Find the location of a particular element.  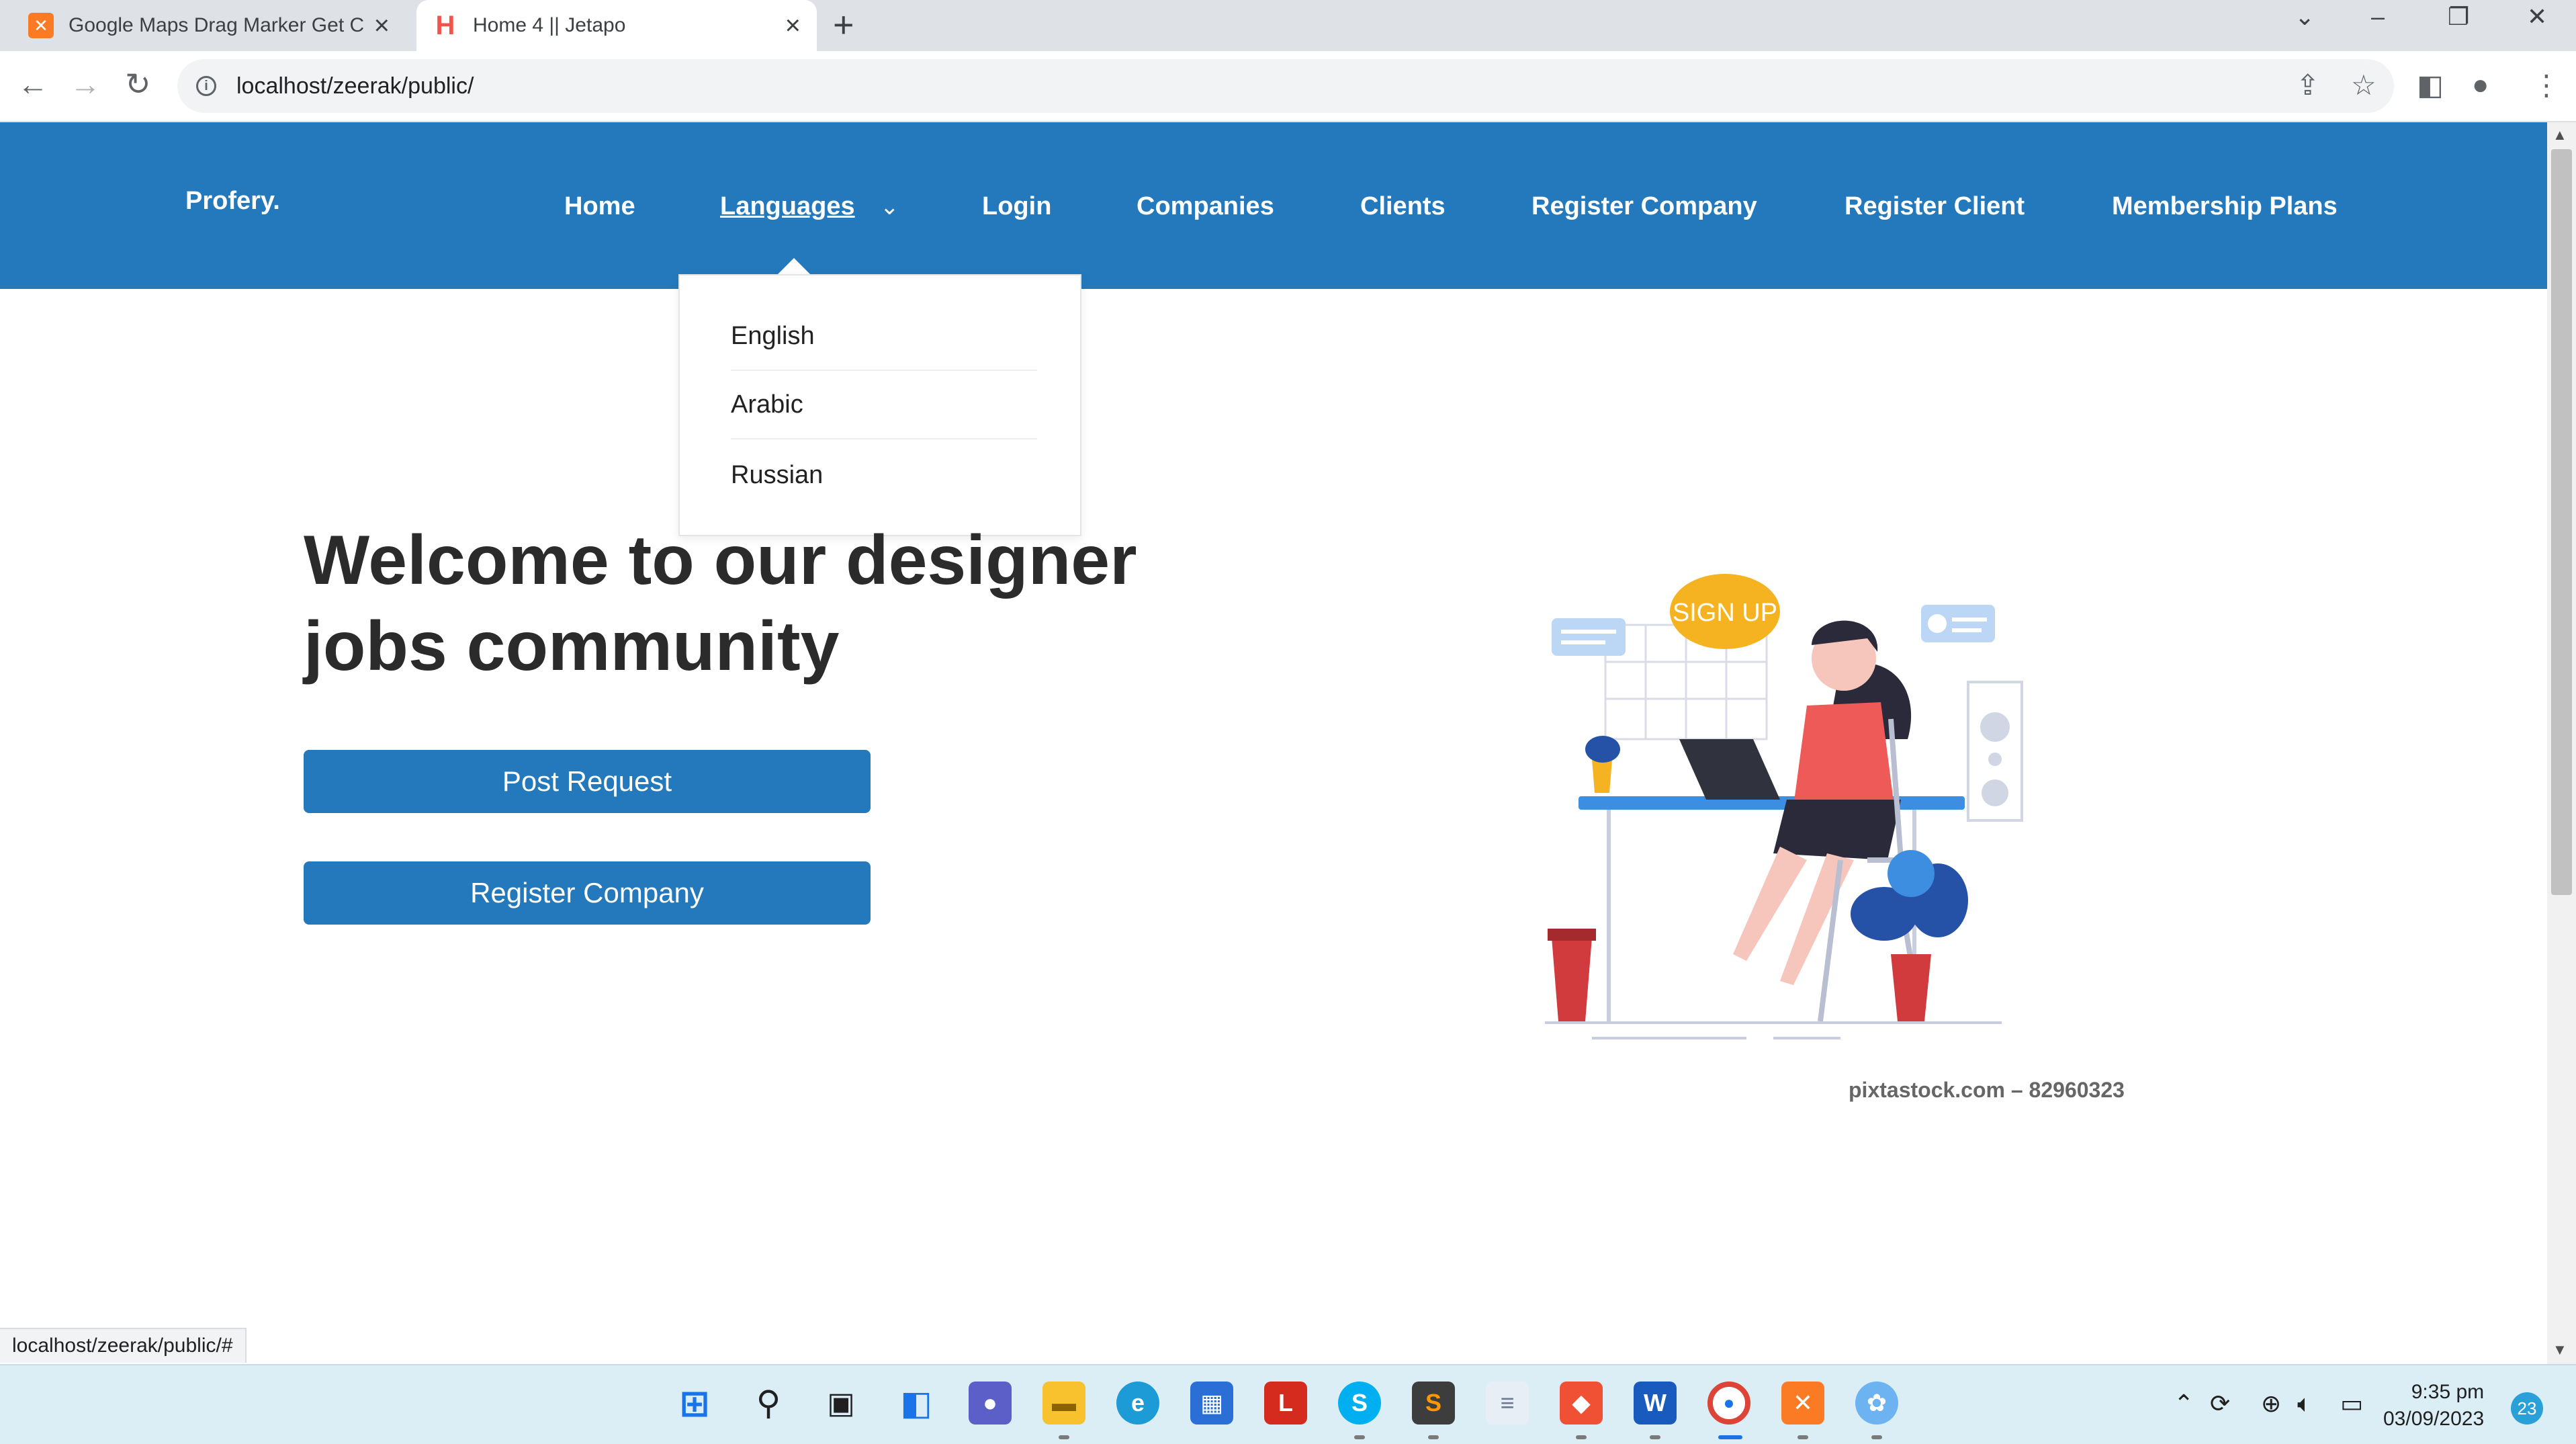

tab-home-jetapo: H Home 4 || Jetapo × is located at coordinates (616, 25).